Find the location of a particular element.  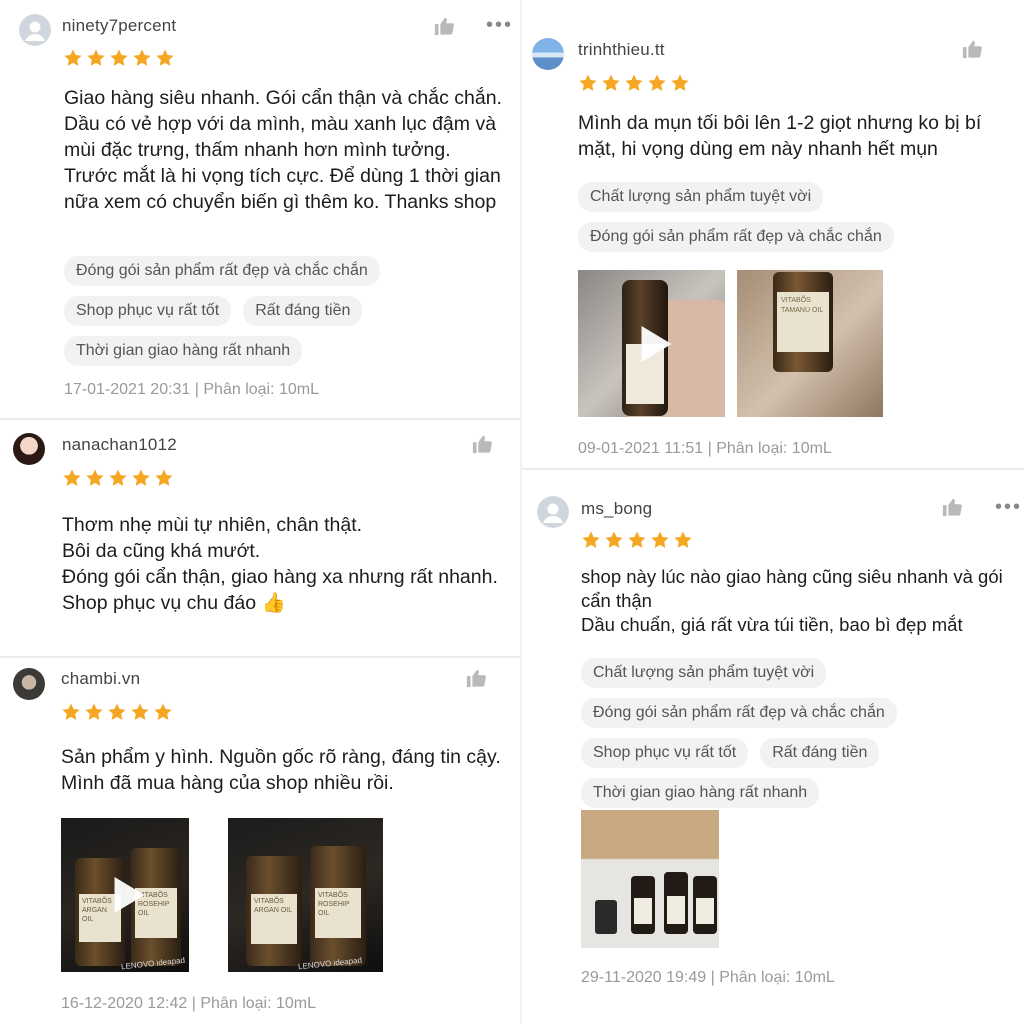

username: ms_bong is located at coordinates (616, 509).